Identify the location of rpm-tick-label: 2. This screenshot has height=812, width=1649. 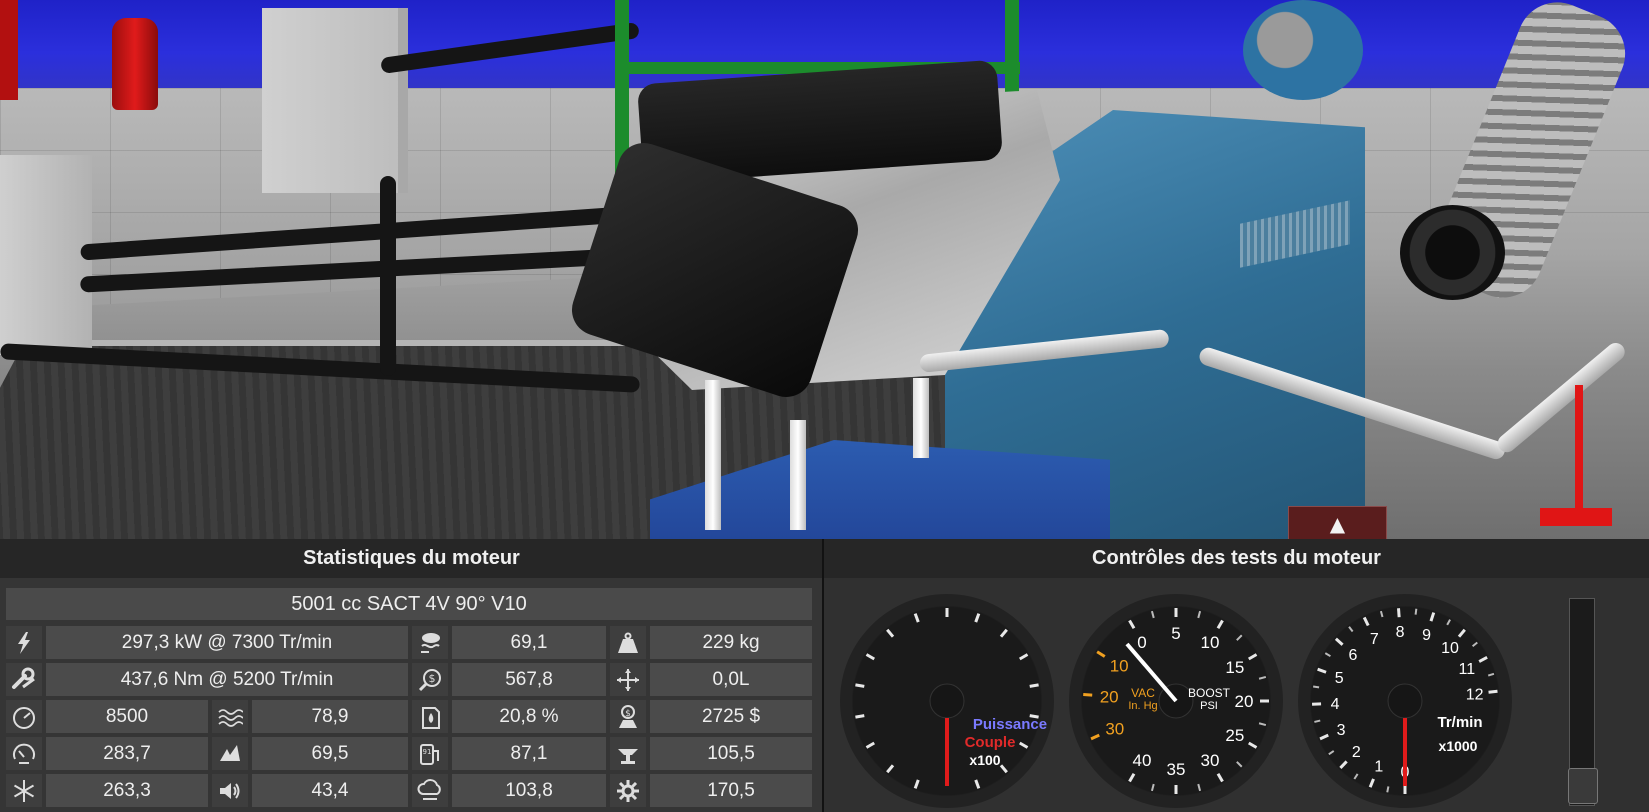
(1356, 752).